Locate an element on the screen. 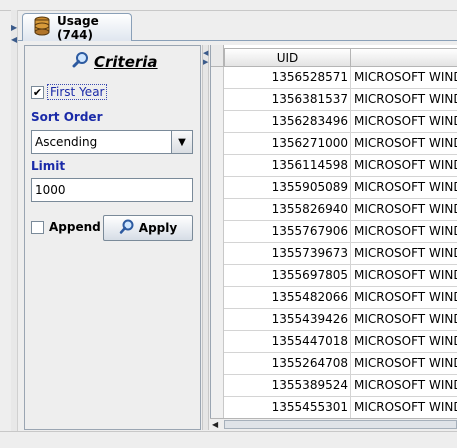 The height and width of the screenshot is (448, 457). cell-uid: 1355767906 is located at coordinates (287, 231).